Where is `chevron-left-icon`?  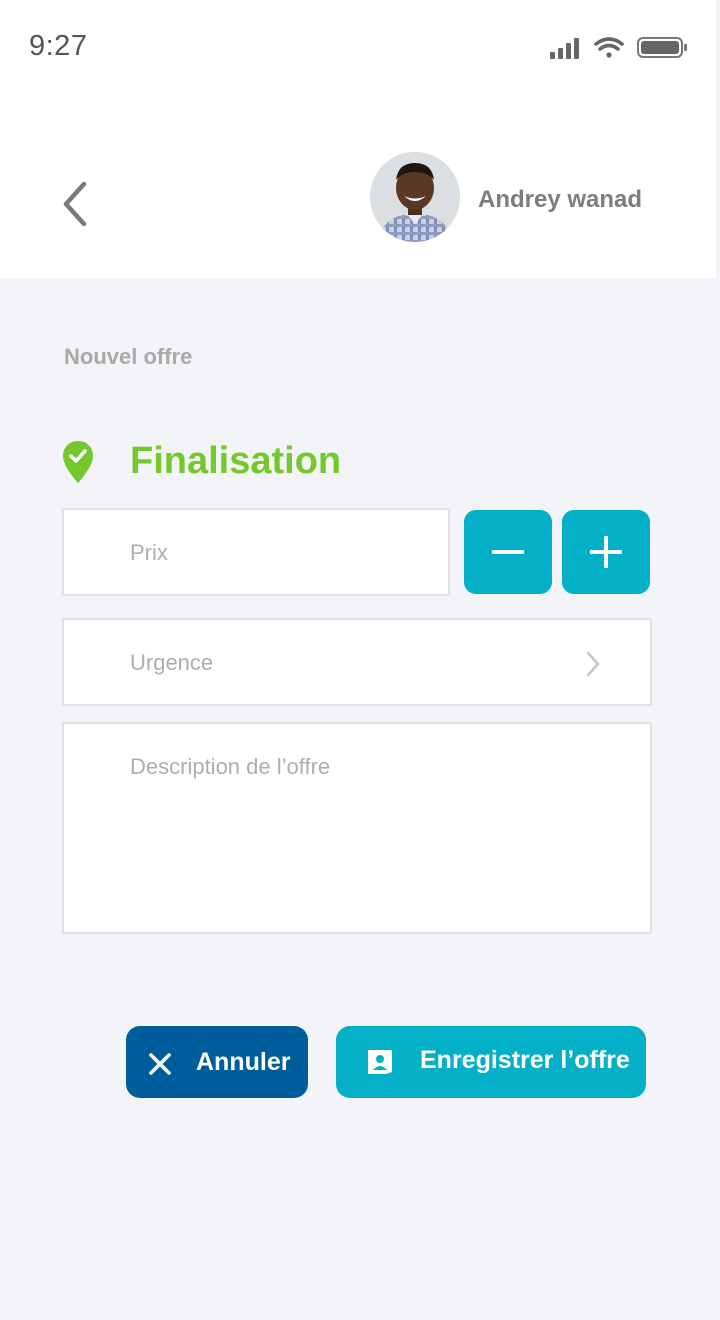
chevron-left-icon is located at coordinates (75, 204).